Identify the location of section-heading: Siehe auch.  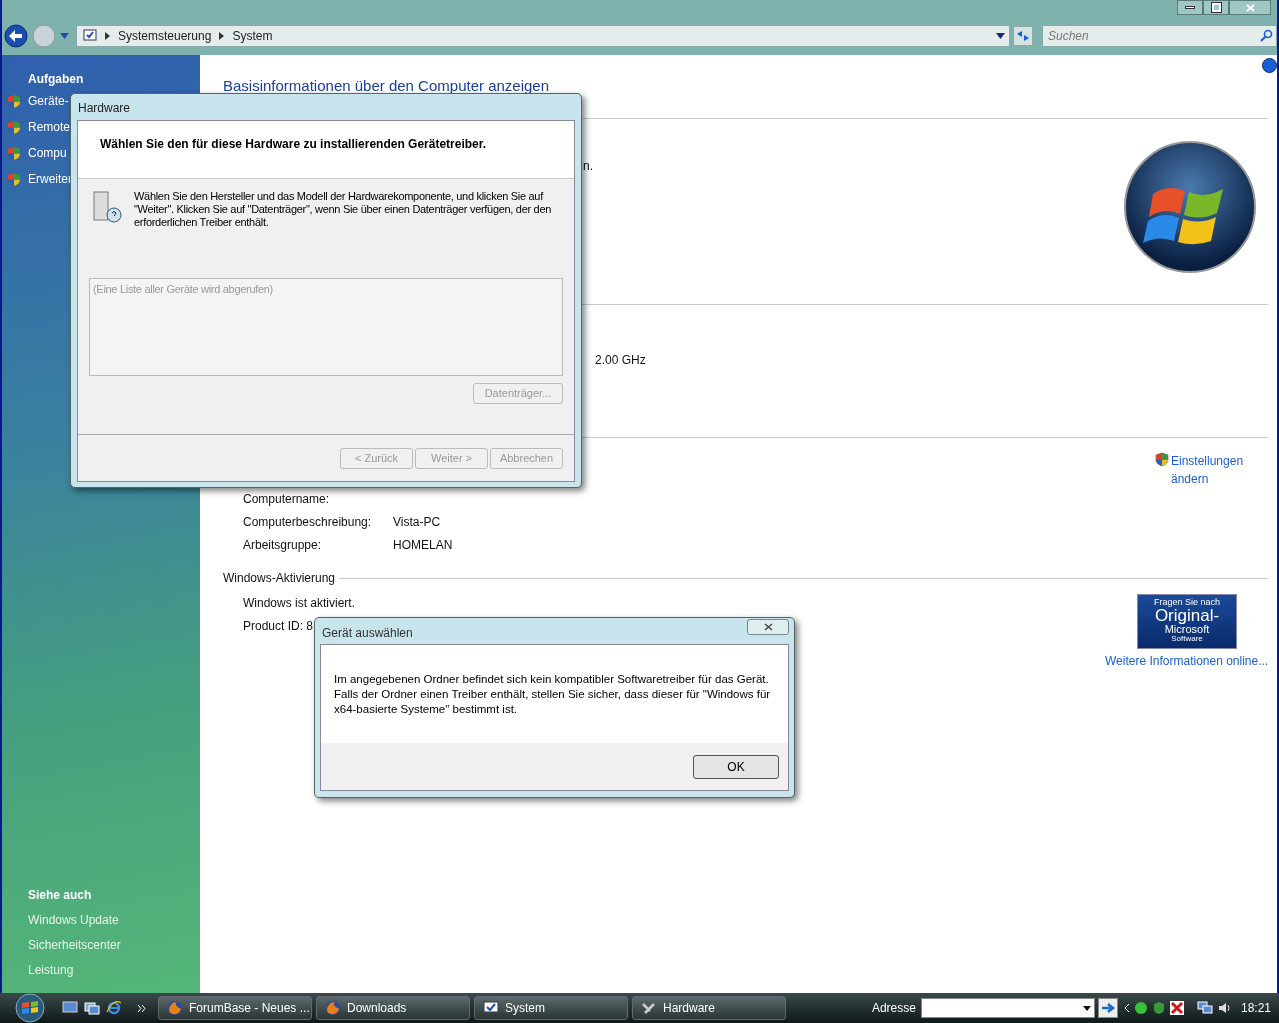
(60, 895).